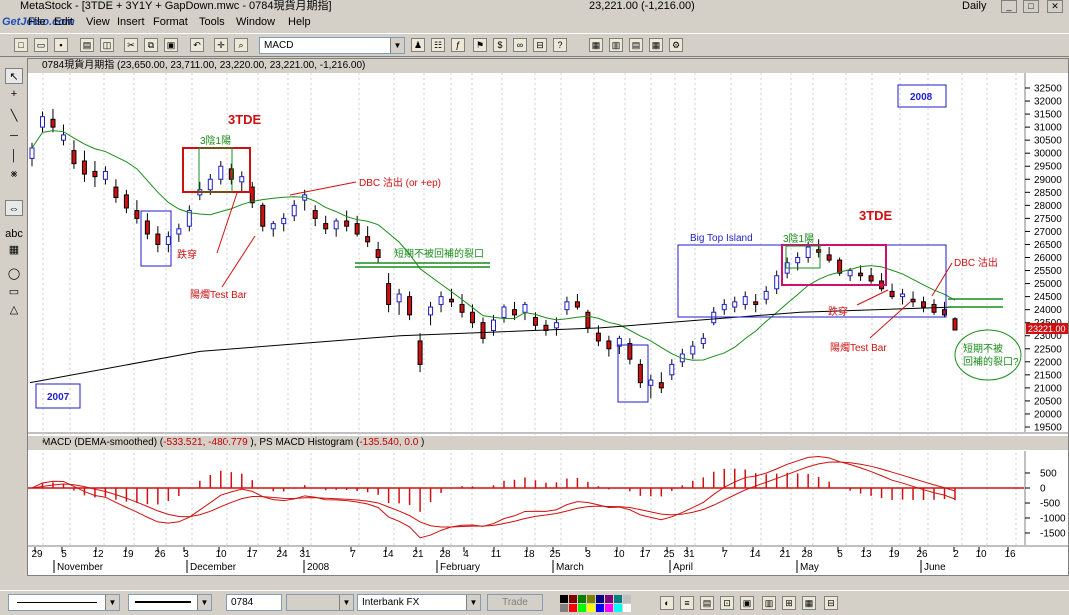 The image size is (1069, 615). Describe the element at coordinates (212, 22) in the screenshot. I see `menu-tools: Tools` at that location.